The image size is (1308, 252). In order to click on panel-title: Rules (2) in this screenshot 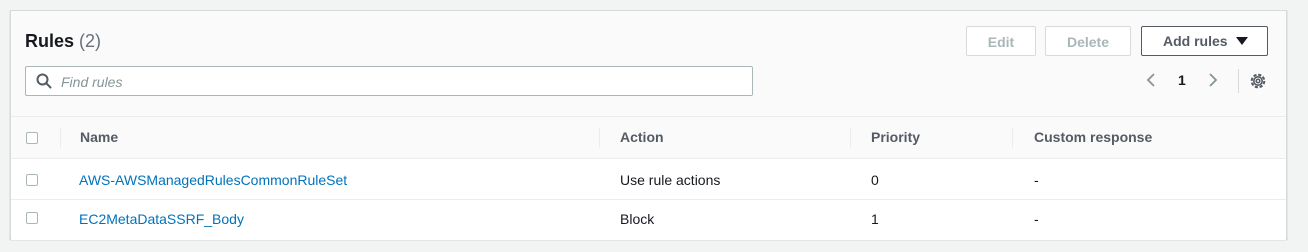, I will do `click(63, 41)`.